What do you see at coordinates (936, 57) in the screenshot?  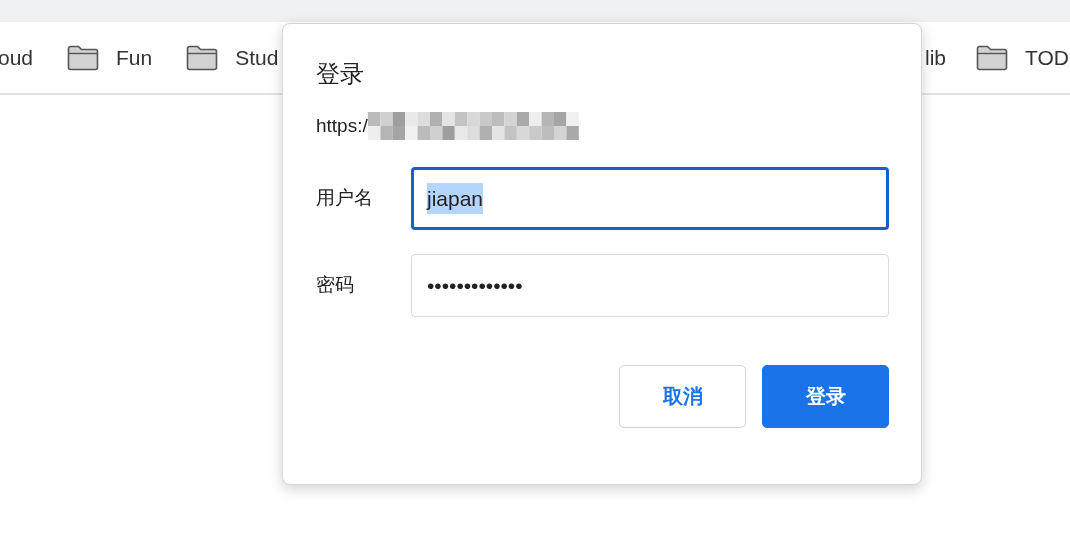 I see `bookmark-label: lib` at bounding box center [936, 57].